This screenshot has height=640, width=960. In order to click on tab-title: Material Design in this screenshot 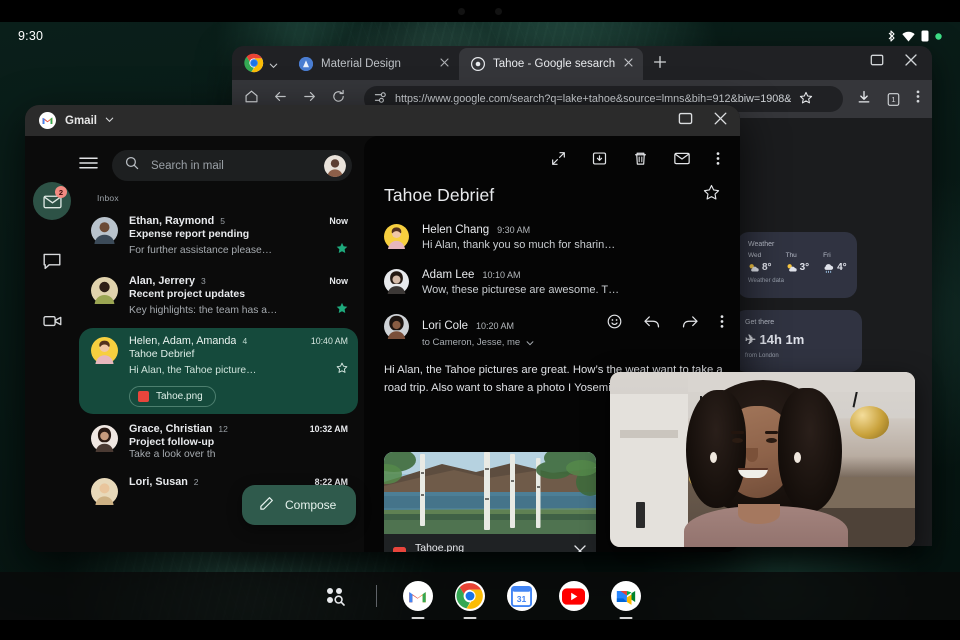, I will do `click(361, 64)`.